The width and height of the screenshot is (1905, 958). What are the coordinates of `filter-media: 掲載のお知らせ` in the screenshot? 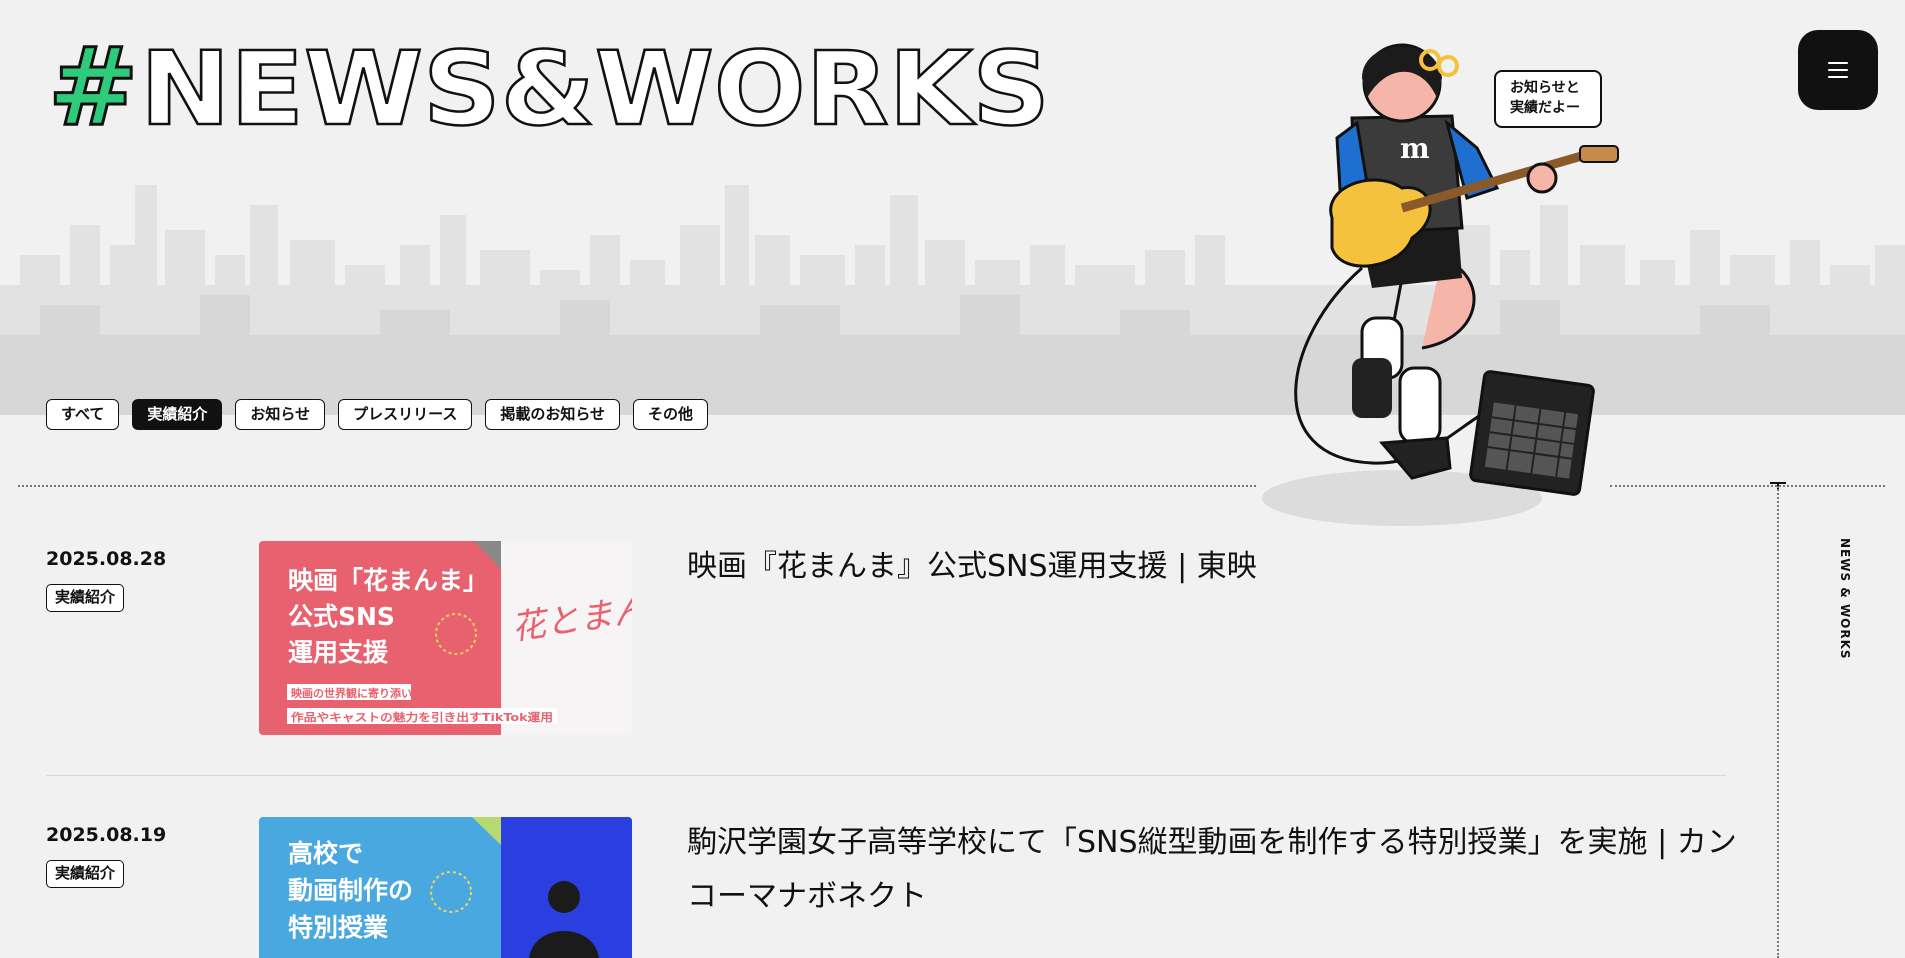 It's located at (553, 414).